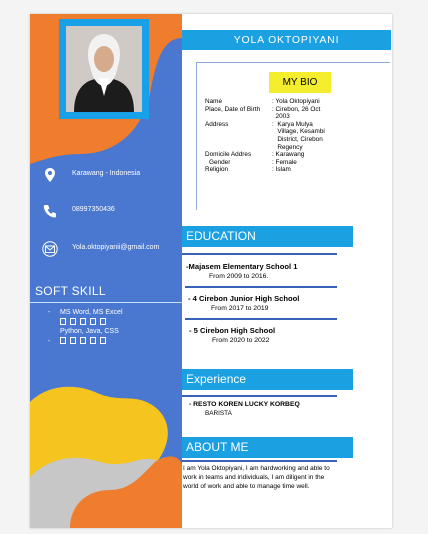 The height and width of the screenshot is (534, 428). I want to click on education-header: EDUCATION, so click(267, 236).